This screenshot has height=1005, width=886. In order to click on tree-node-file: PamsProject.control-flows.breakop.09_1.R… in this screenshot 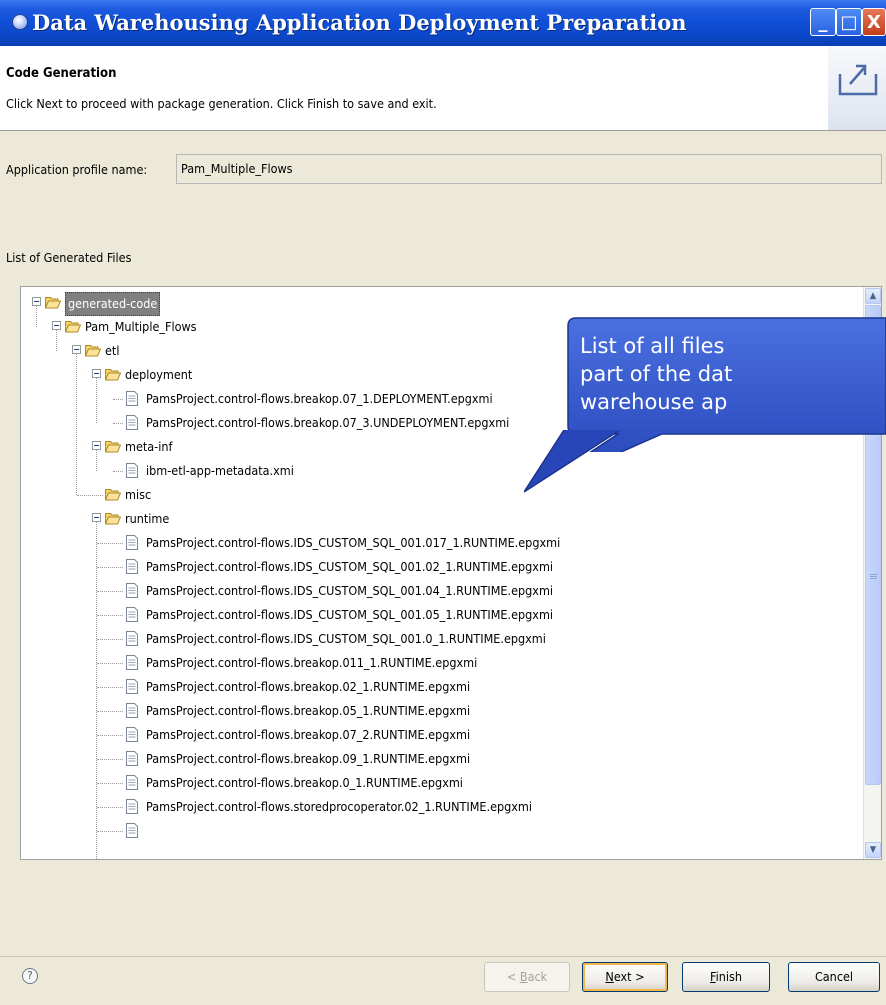, I will do `click(442, 759)`.